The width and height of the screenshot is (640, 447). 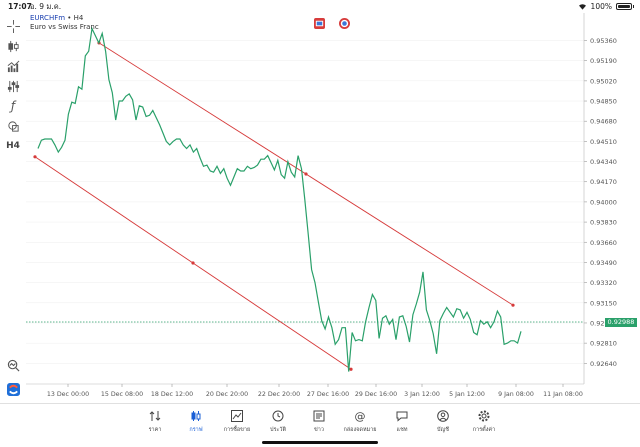 I want to click on candles-chart-icon, so click(x=196, y=416).